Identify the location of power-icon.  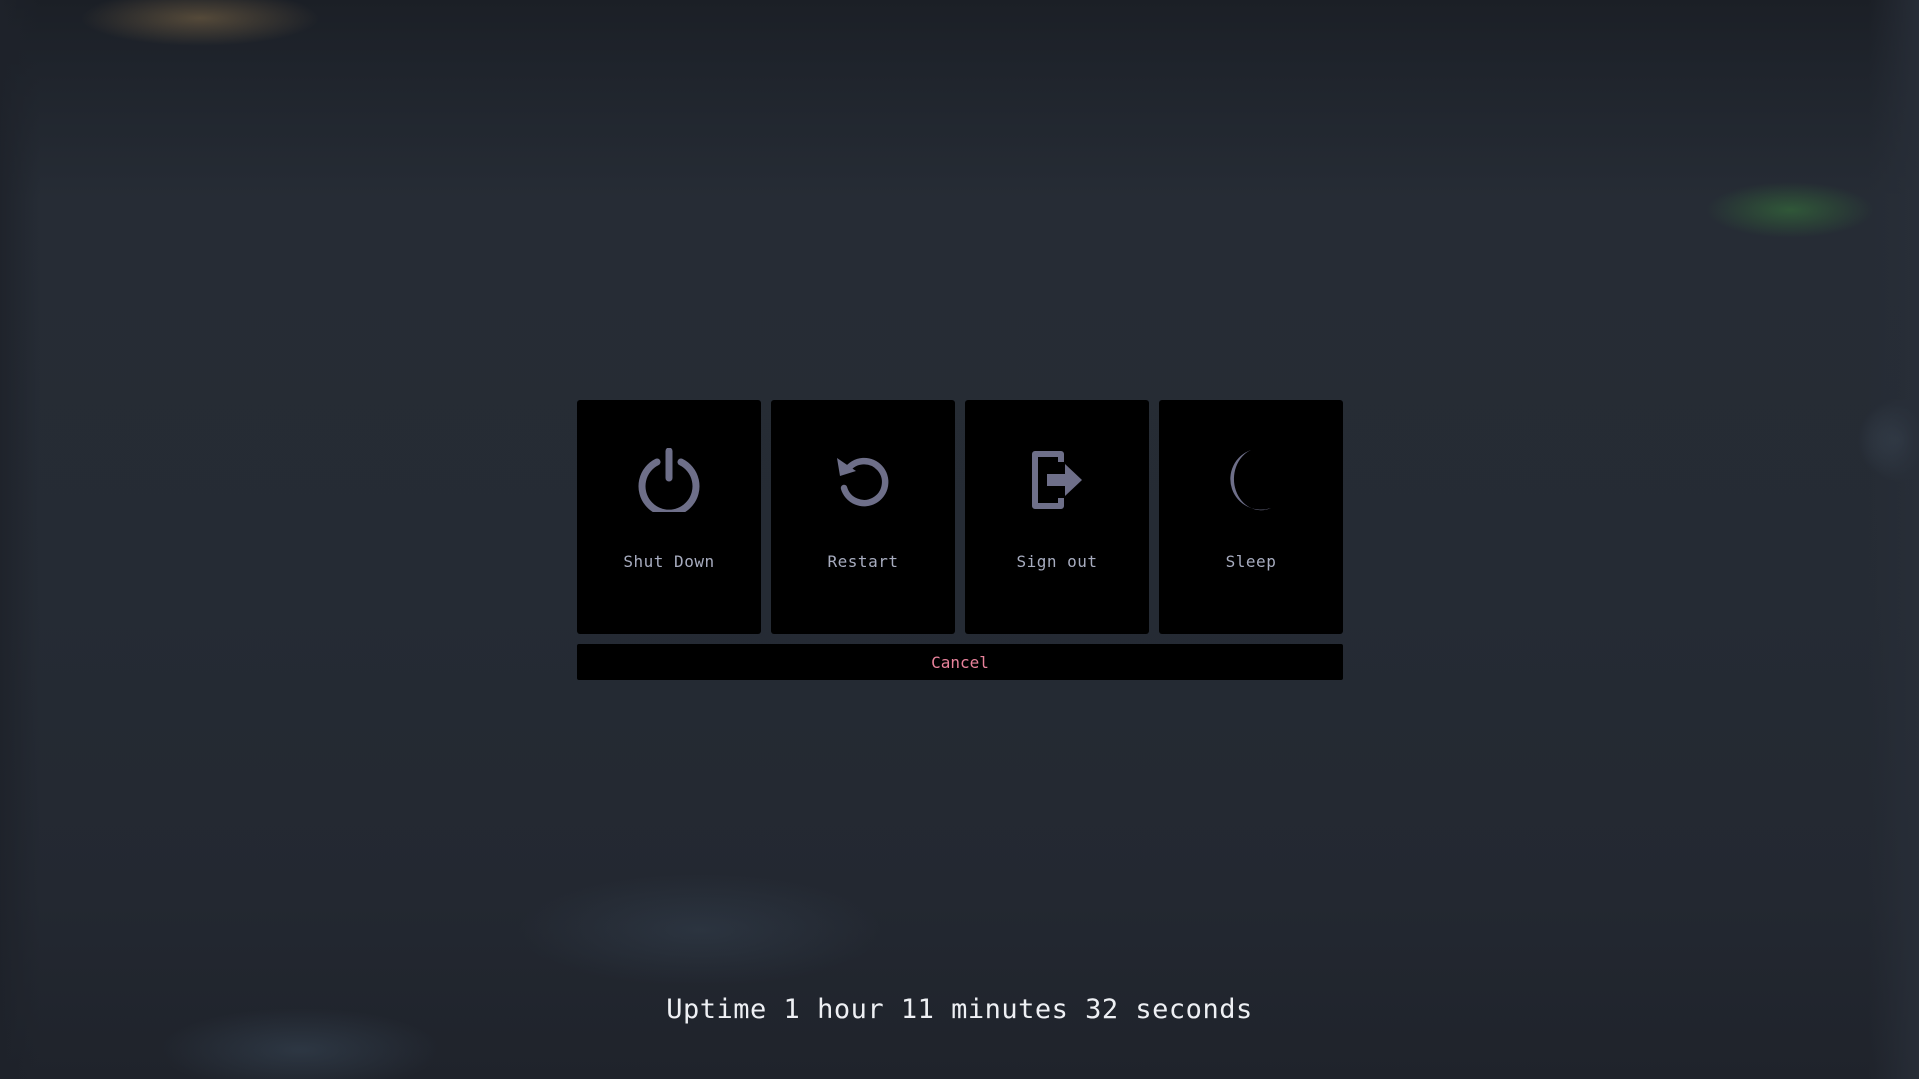
(669, 480).